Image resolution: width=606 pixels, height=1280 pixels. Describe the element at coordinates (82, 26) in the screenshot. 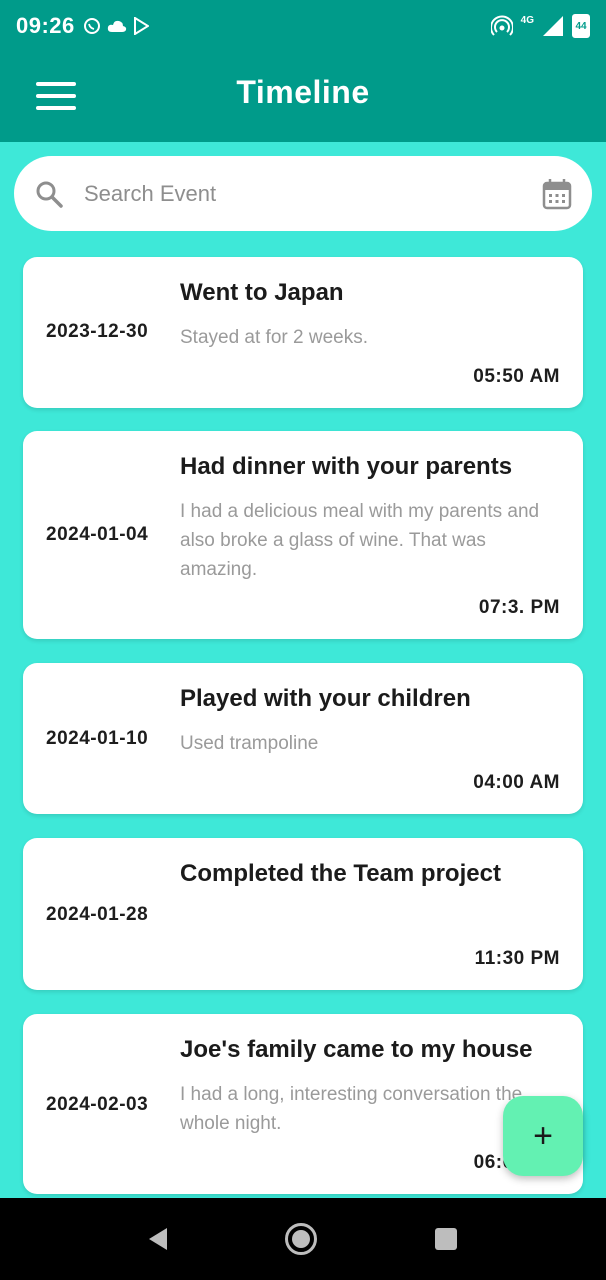

I see `status-left: 09:26` at that location.